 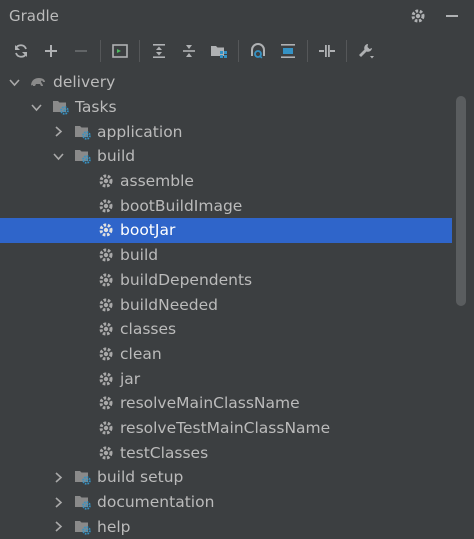 I want to click on task-item-resolveTestMainClassName: resolveTestMainClassName, so click(x=226, y=428).